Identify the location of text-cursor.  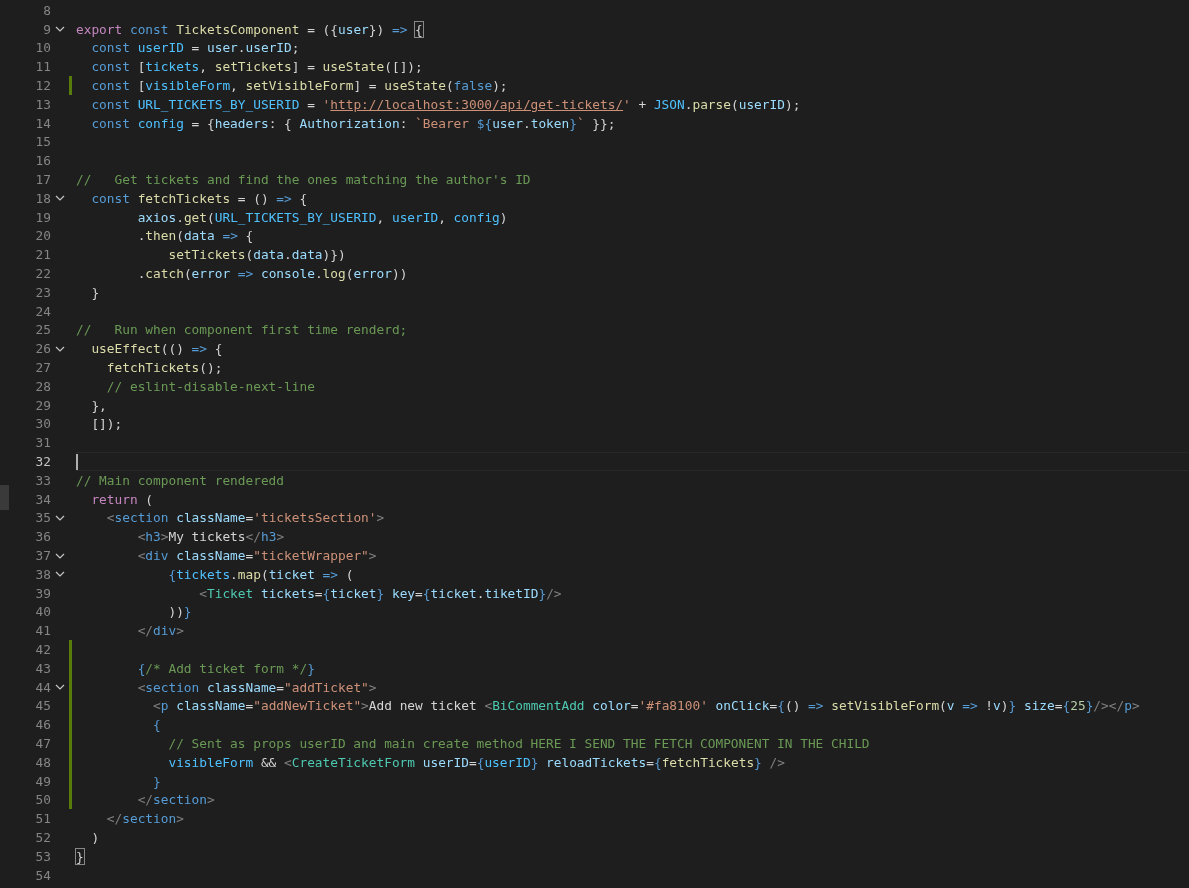
(77, 462).